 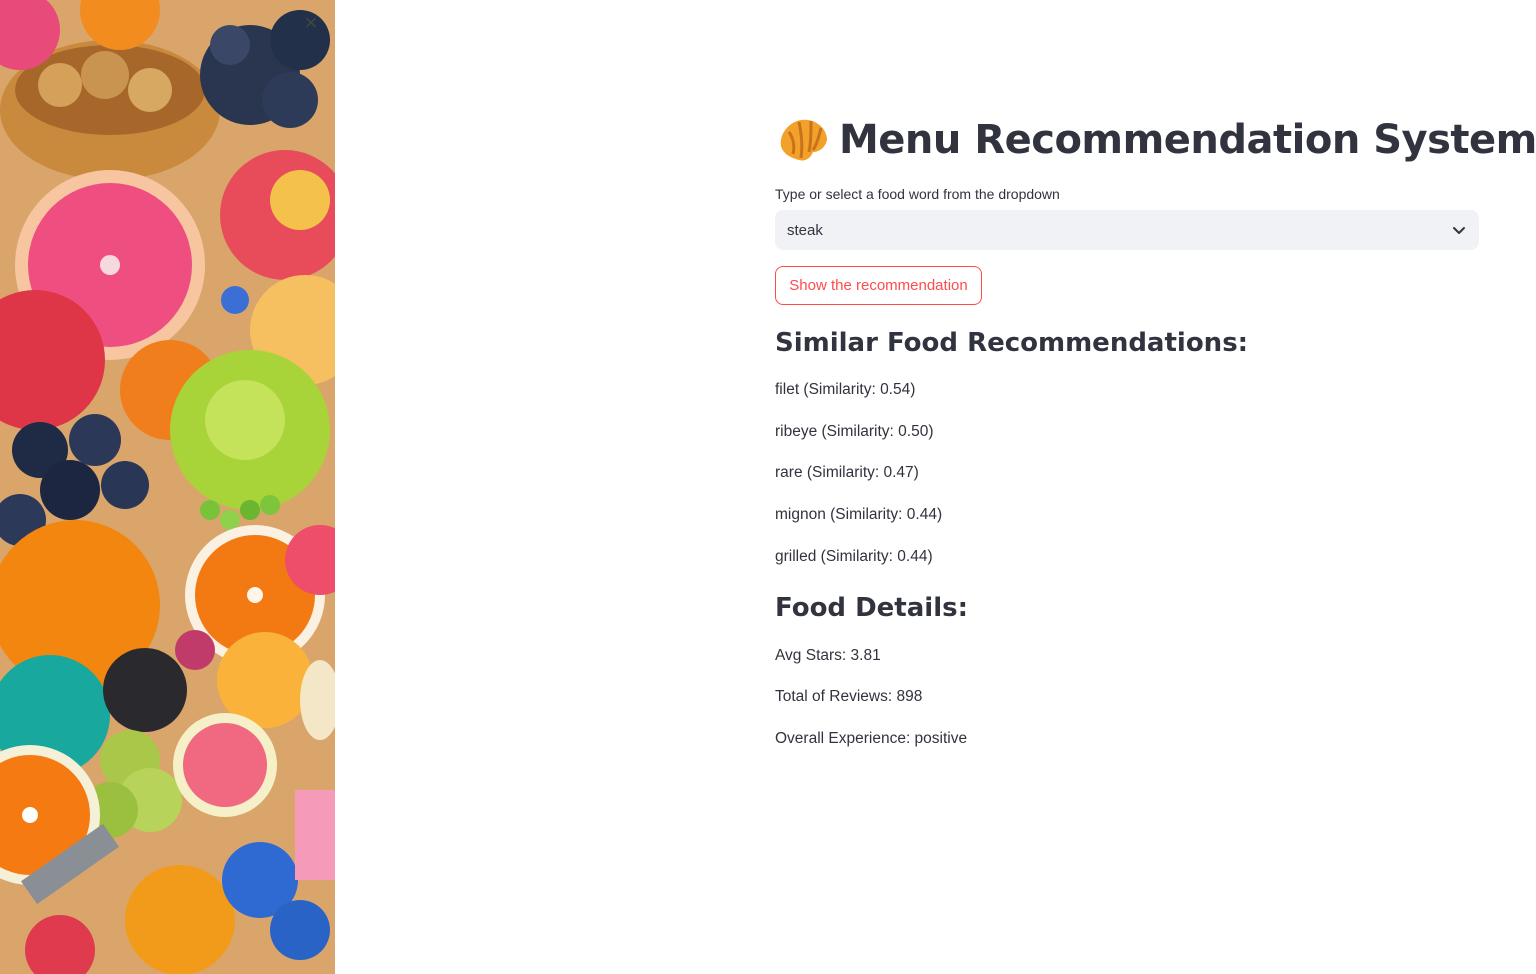 I want to click on recommendation-item: mignon (Similarity: 0.44), so click(x=859, y=514).